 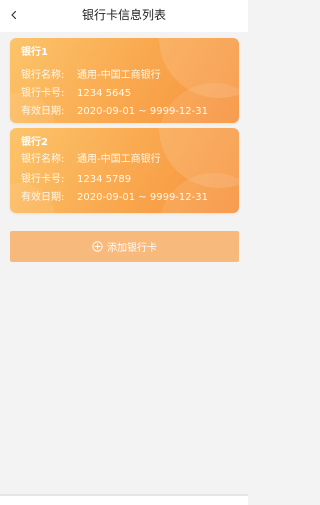 I want to click on card-title: 银行2, so click(x=34, y=142).